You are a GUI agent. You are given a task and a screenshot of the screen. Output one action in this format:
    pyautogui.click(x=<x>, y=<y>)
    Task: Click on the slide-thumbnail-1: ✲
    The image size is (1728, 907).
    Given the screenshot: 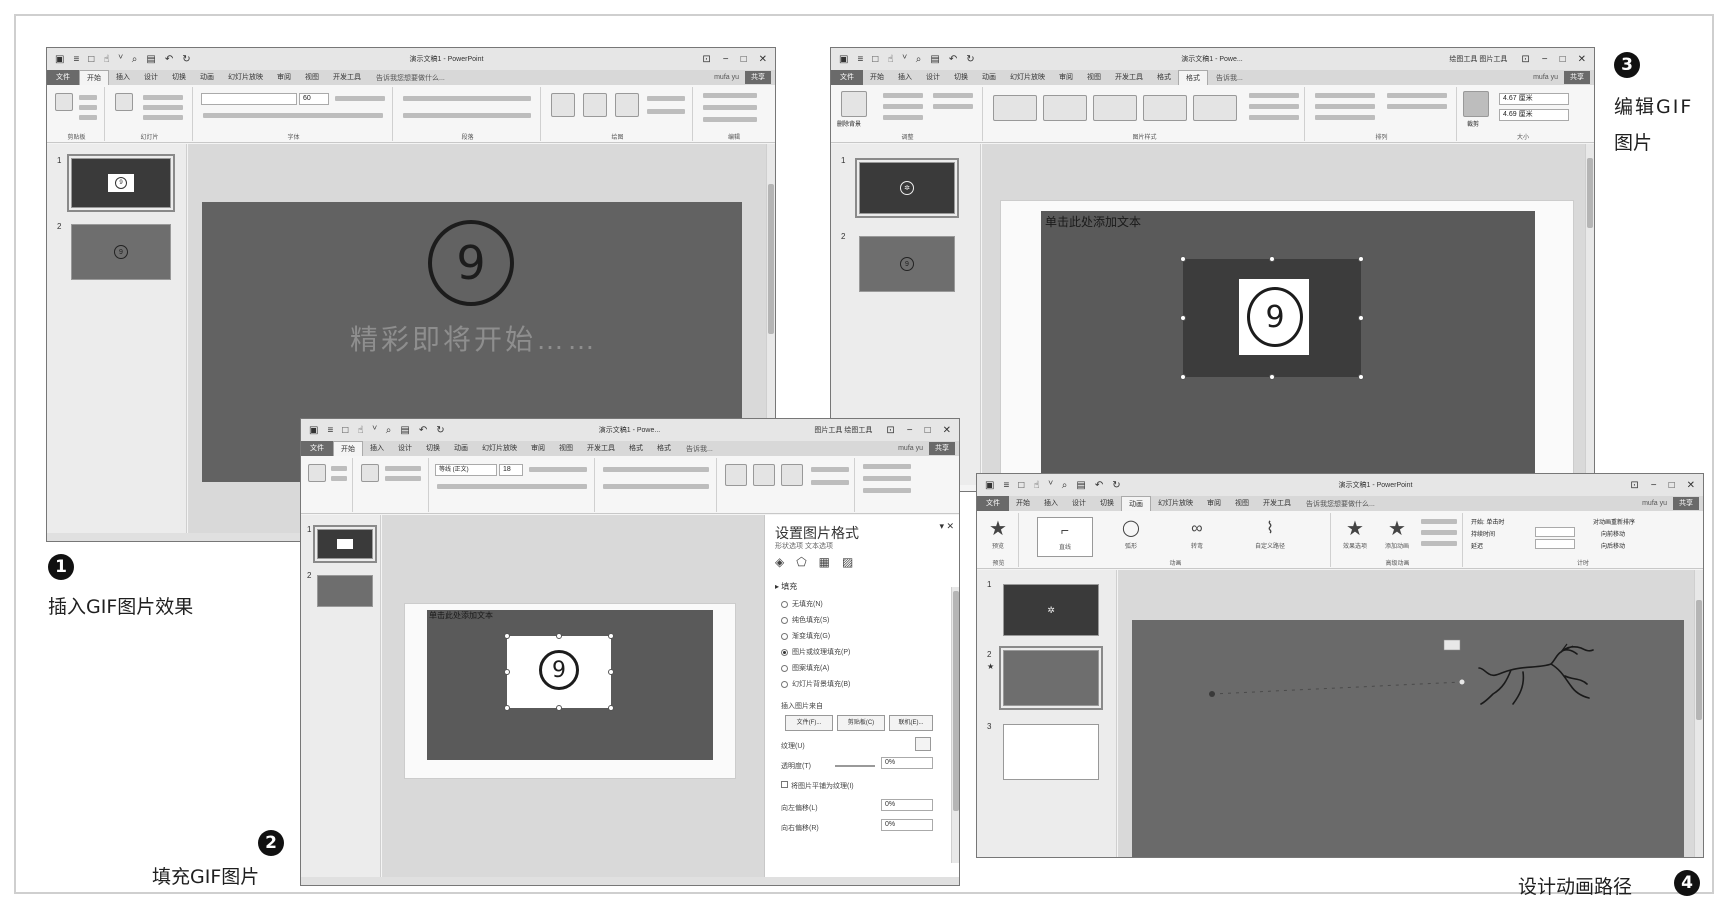 What is the action you would take?
    pyautogui.click(x=1051, y=610)
    